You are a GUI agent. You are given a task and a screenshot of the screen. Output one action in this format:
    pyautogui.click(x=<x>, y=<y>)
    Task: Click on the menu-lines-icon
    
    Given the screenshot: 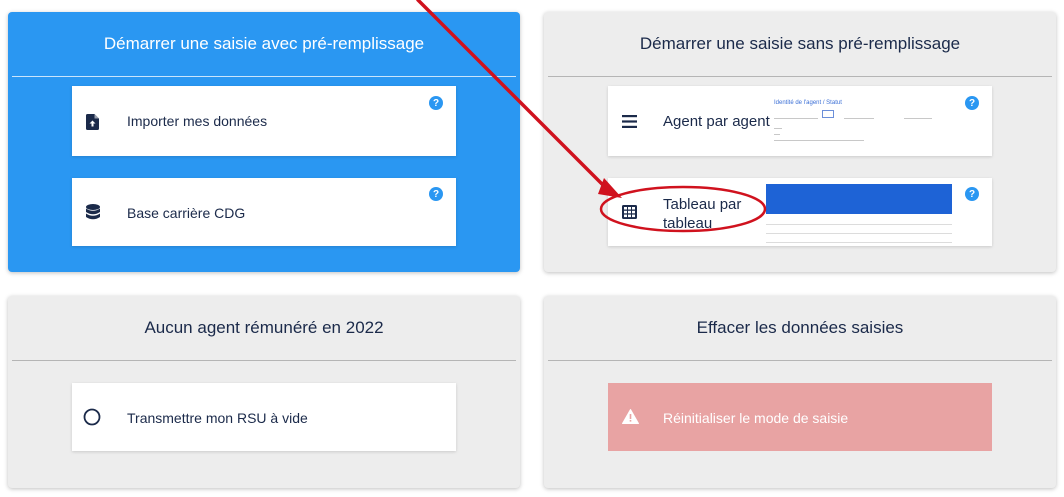 What is the action you would take?
    pyautogui.click(x=629, y=121)
    